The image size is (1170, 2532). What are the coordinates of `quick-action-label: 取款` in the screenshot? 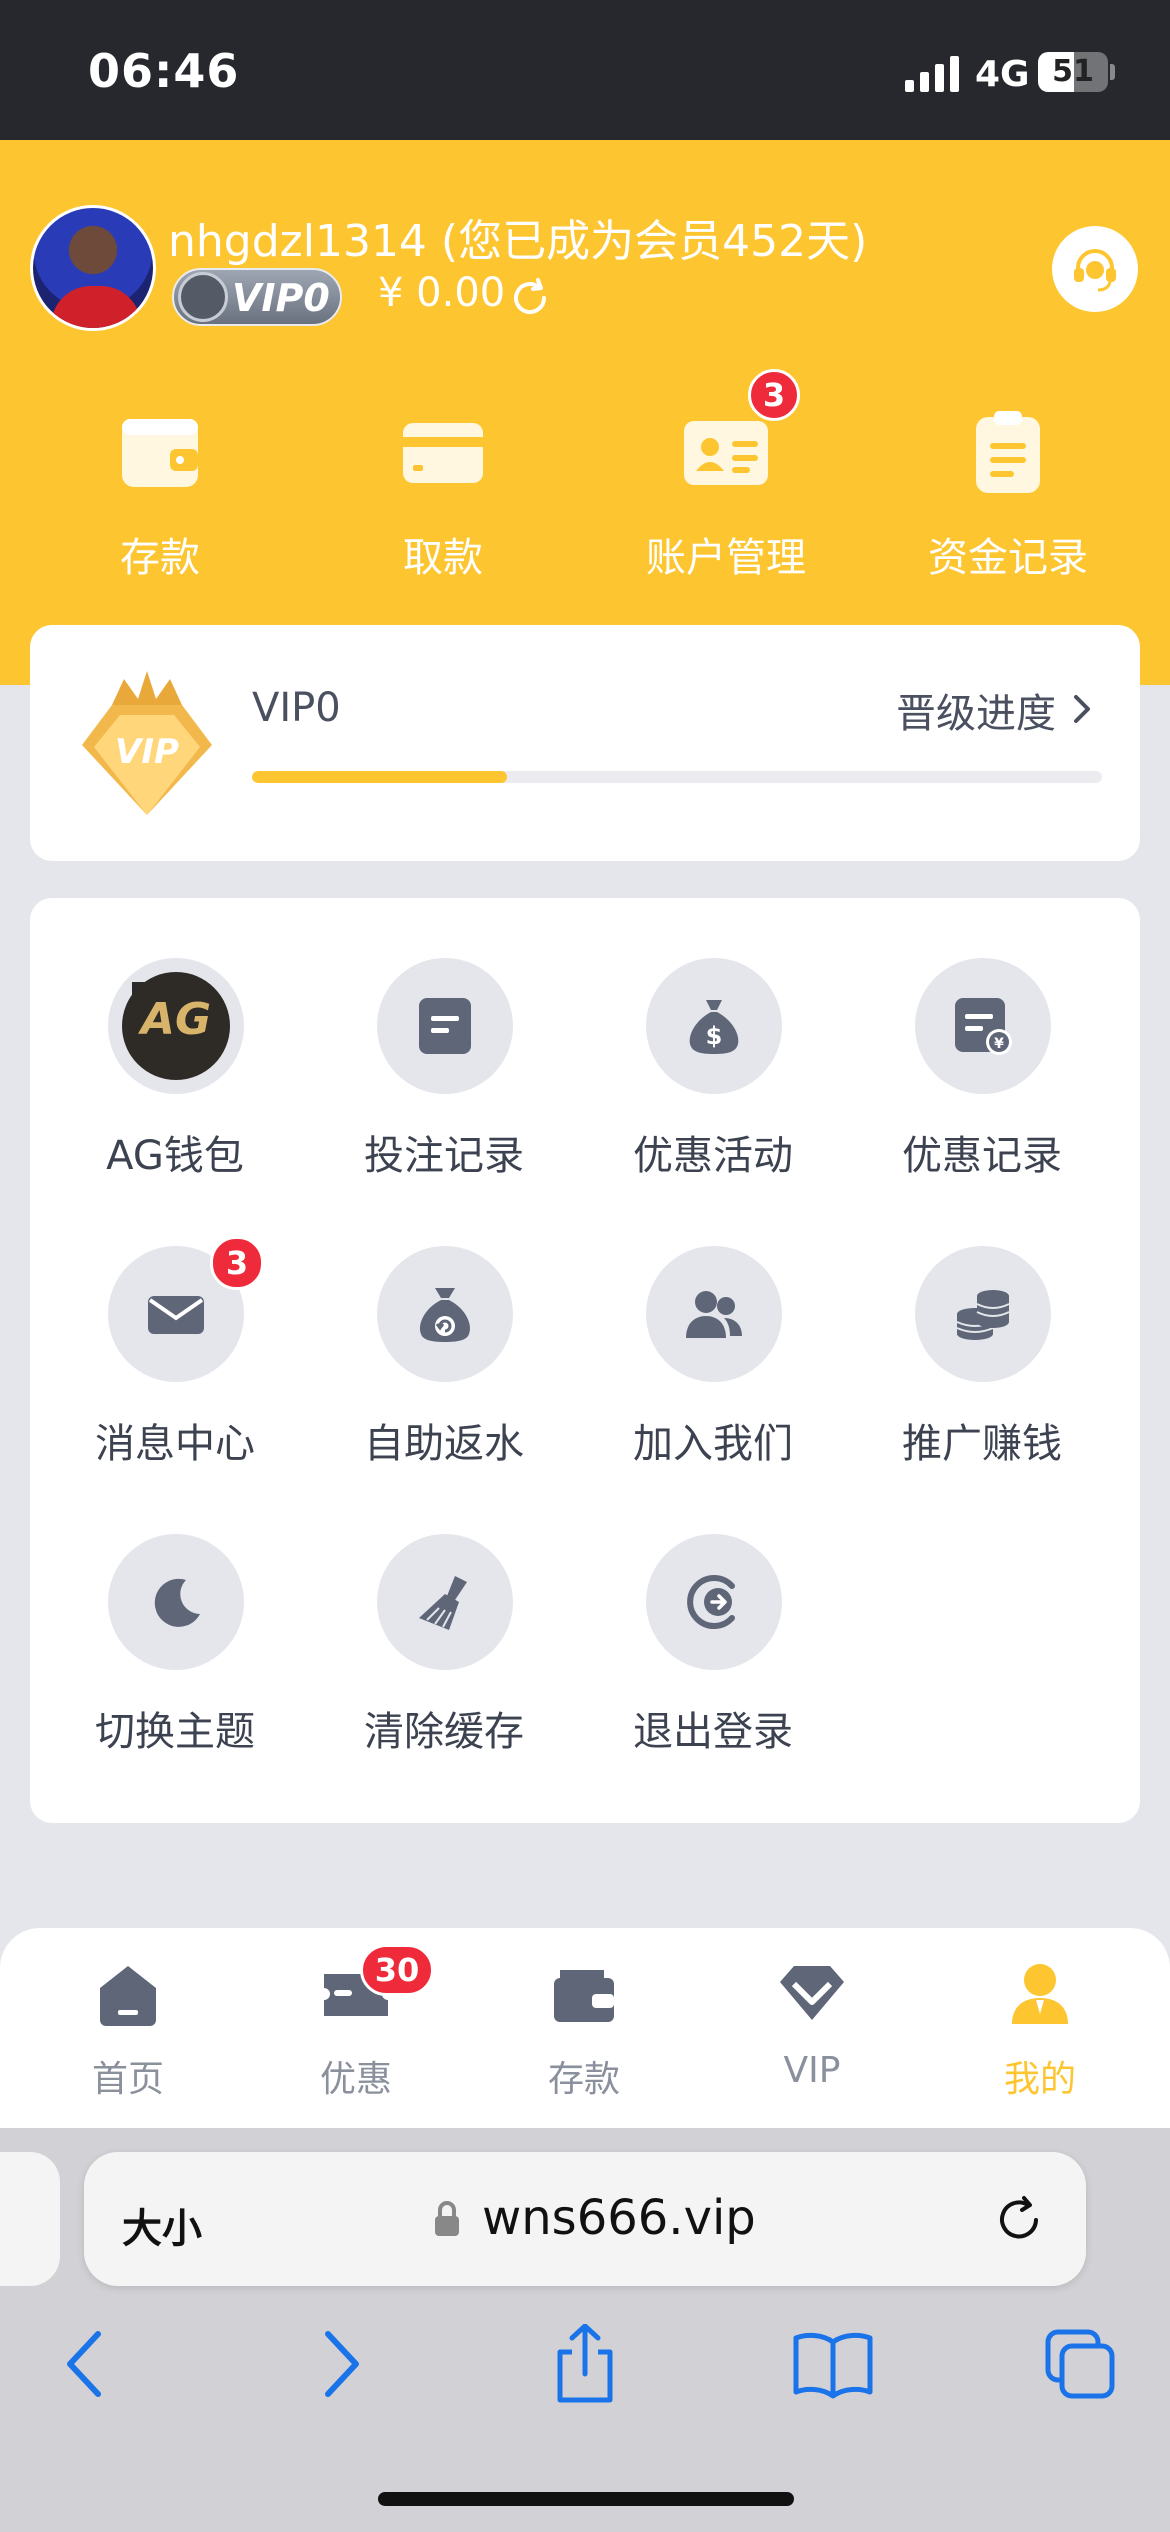 It's located at (443, 558).